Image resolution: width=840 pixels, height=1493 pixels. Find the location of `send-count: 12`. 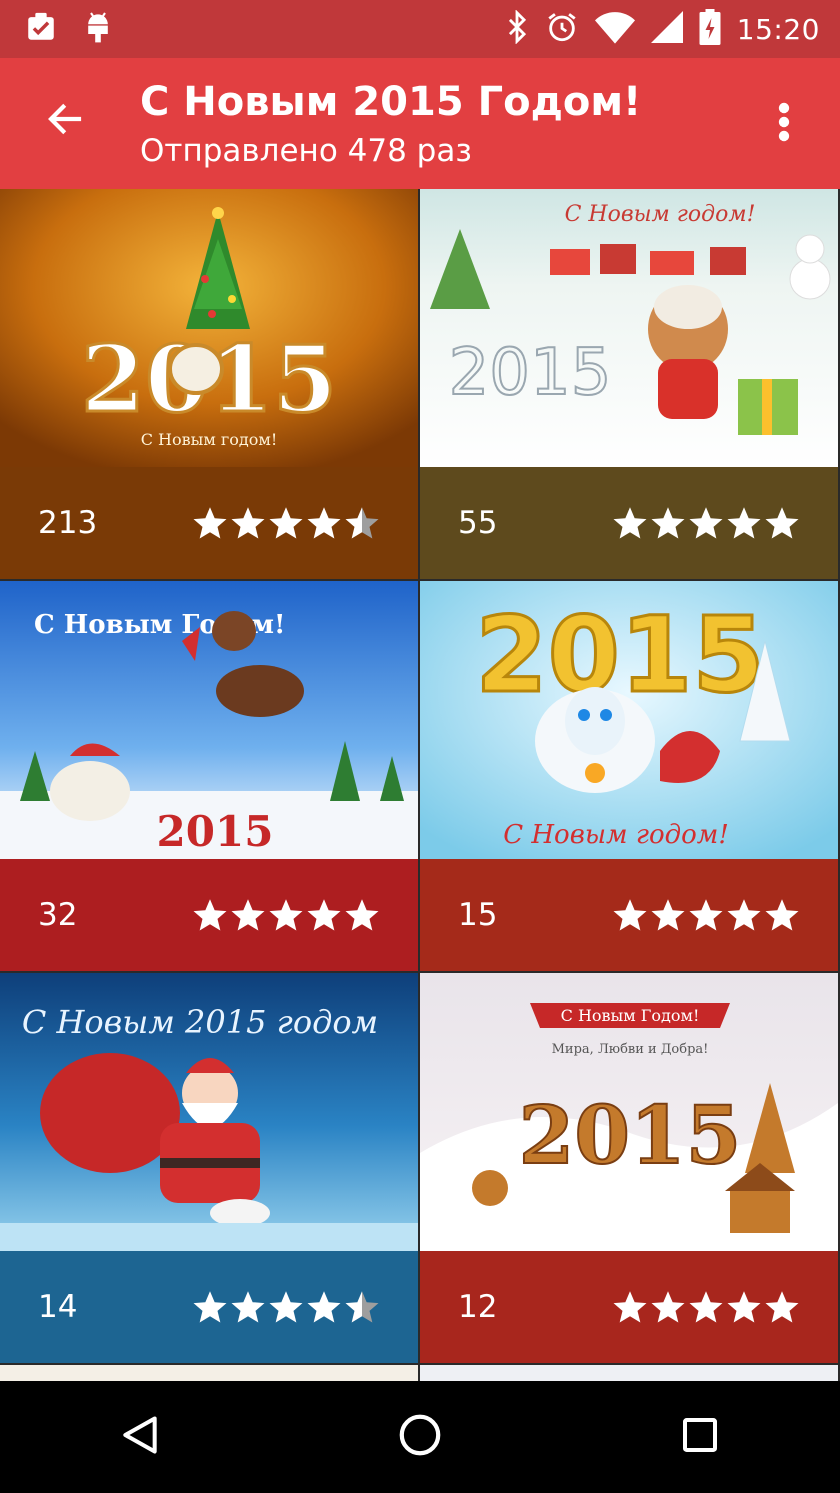

send-count: 12 is located at coordinates (478, 1307).